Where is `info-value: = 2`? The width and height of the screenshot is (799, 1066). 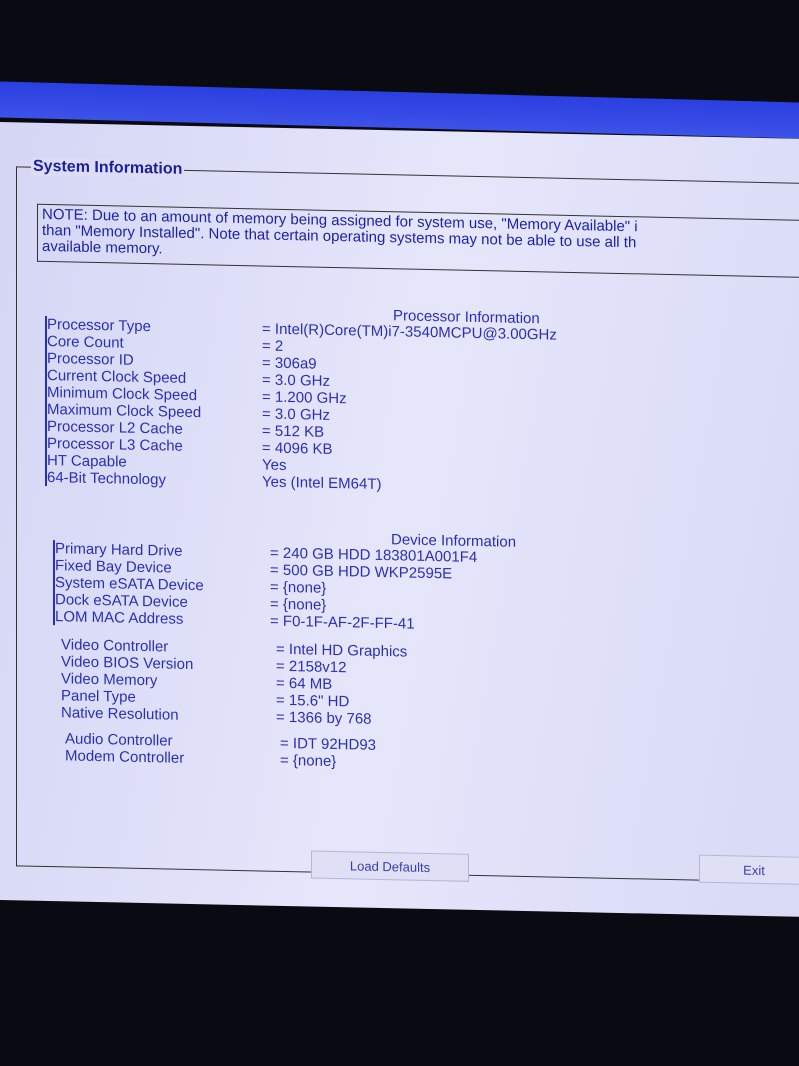 info-value: = 2 is located at coordinates (273, 346).